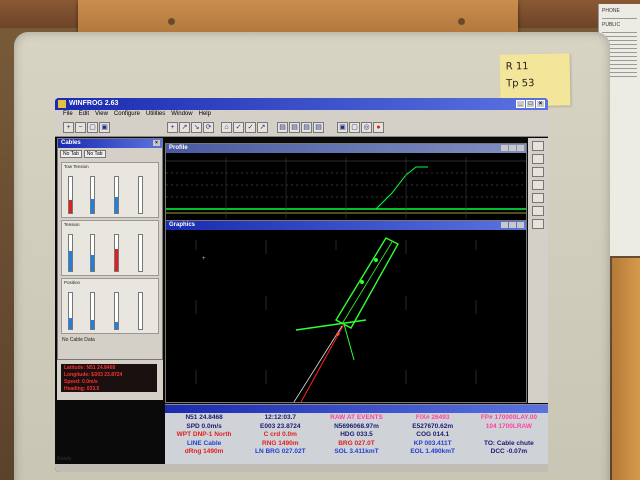 Image resolution: width=640 pixels, height=480 pixels. What do you see at coordinates (181, 115) in the screenshot?
I see `menu-window: Window` at bounding box center [181, 115].